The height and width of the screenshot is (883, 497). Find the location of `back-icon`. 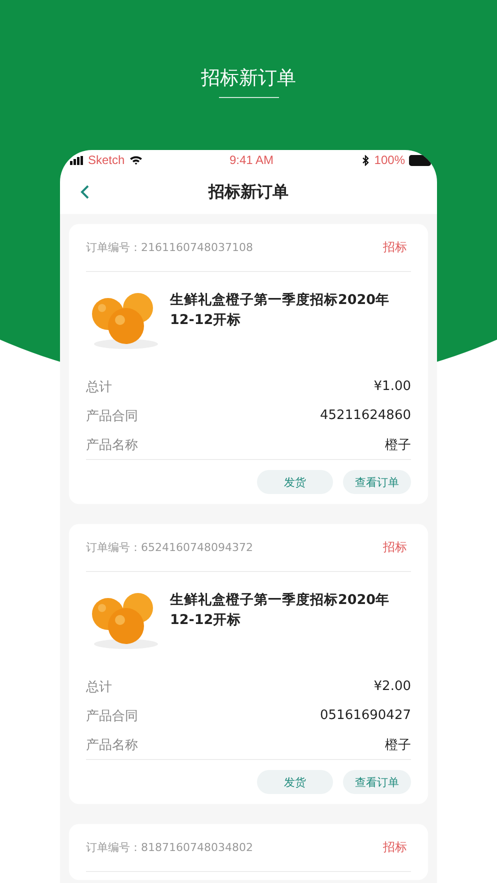

back-icon is located at coordinates (85, 192).